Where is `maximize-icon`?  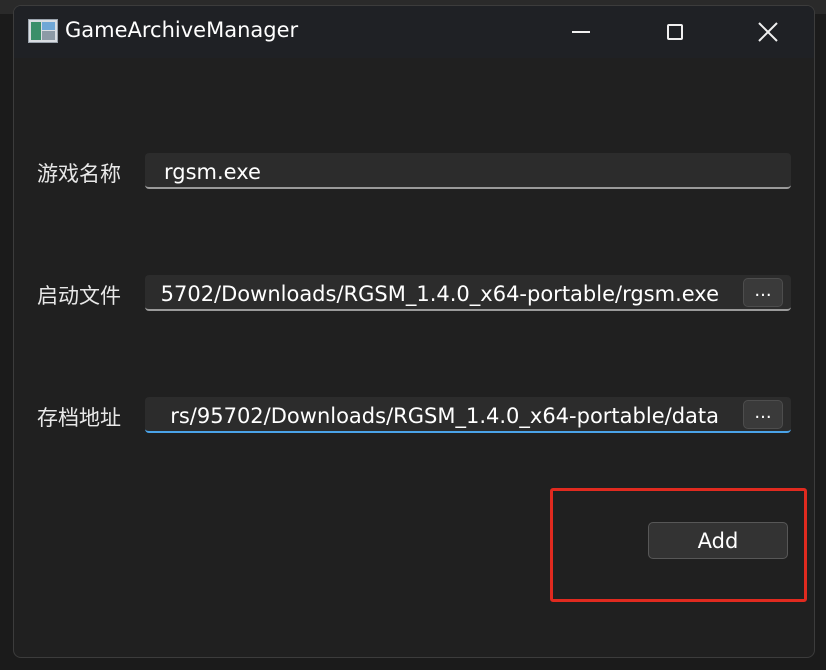 maximize-icon is located at coordinates (675, 32).